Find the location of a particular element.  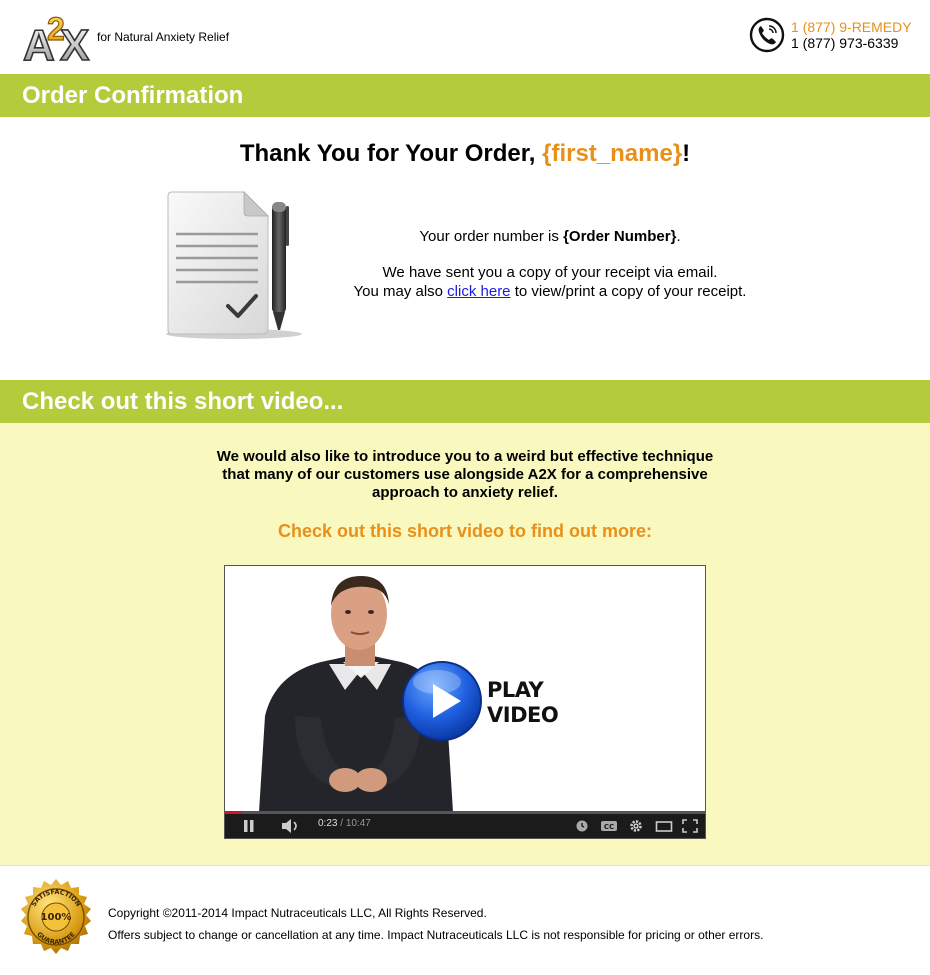

gear-icon is located at coordinates (636, 826).